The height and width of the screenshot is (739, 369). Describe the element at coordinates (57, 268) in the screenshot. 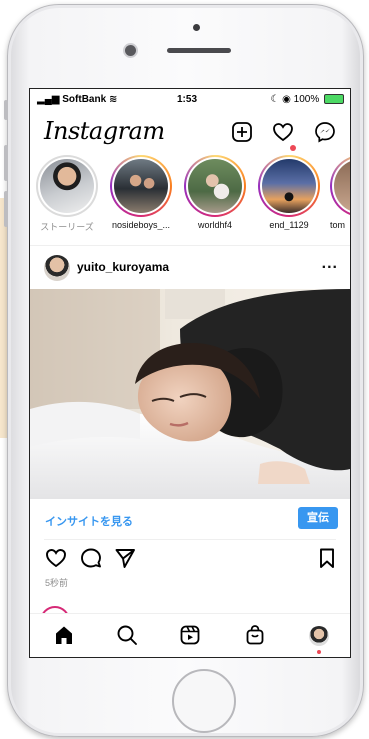

I see `avatar` at that location.